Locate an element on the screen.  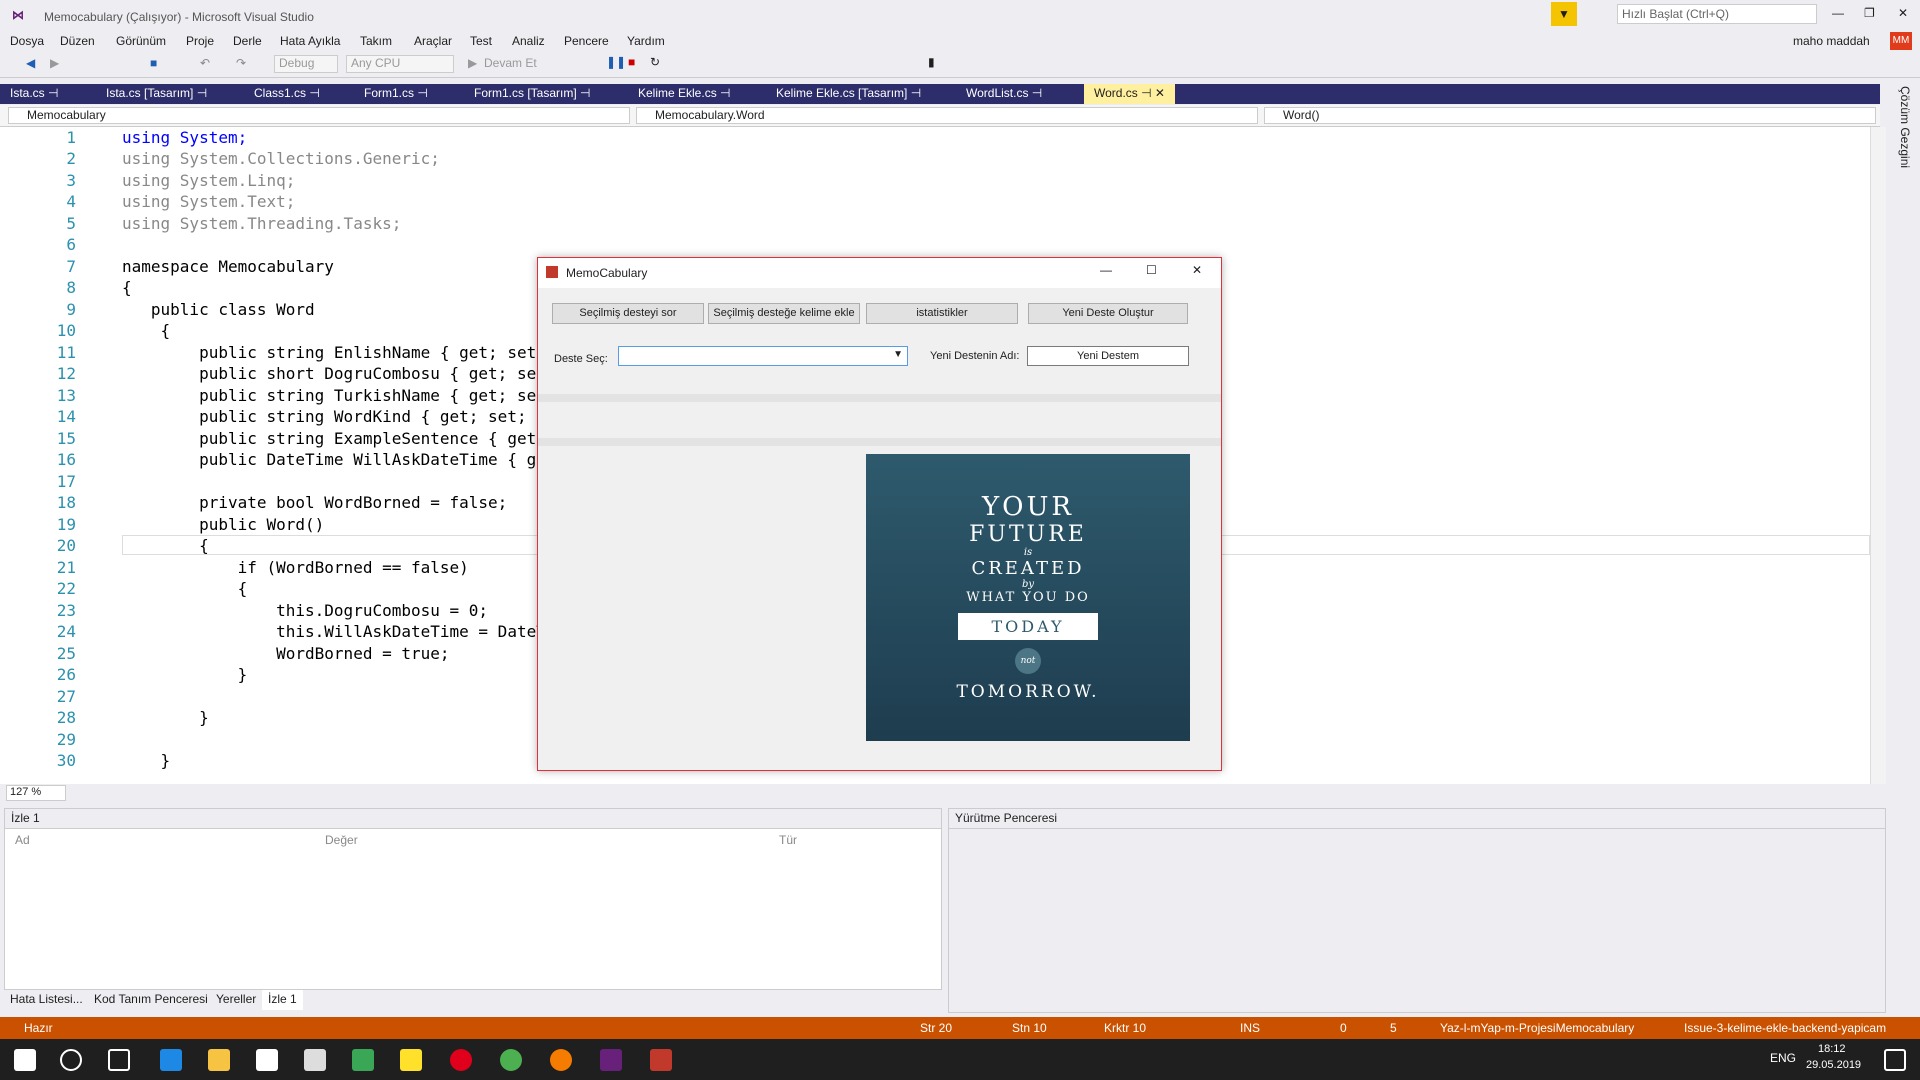
menu-proje: Proje is located at coordinates (200, 41).